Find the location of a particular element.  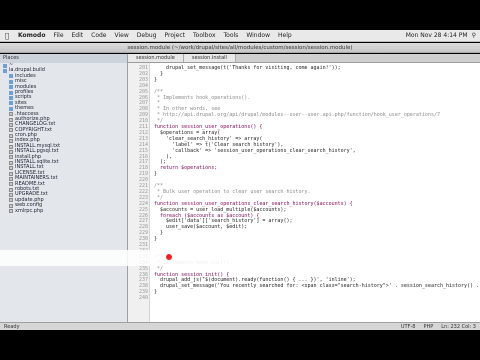

menu-toolbox: Toolbox is located at coordinates (204, 35).